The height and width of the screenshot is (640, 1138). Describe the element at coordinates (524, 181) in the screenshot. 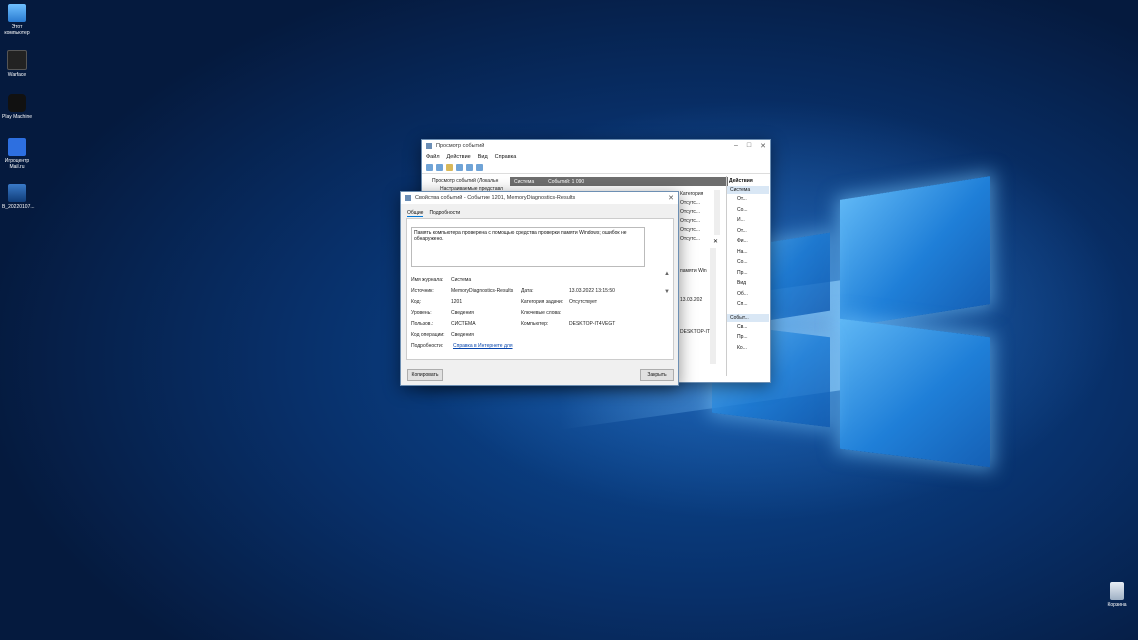

I see `log-name: Система` at that location.